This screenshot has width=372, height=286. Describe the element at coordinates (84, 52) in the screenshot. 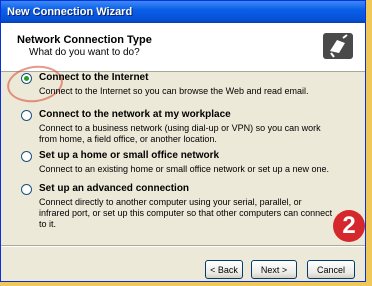

I see `page-subtitle: What do you want to do?` at that location.